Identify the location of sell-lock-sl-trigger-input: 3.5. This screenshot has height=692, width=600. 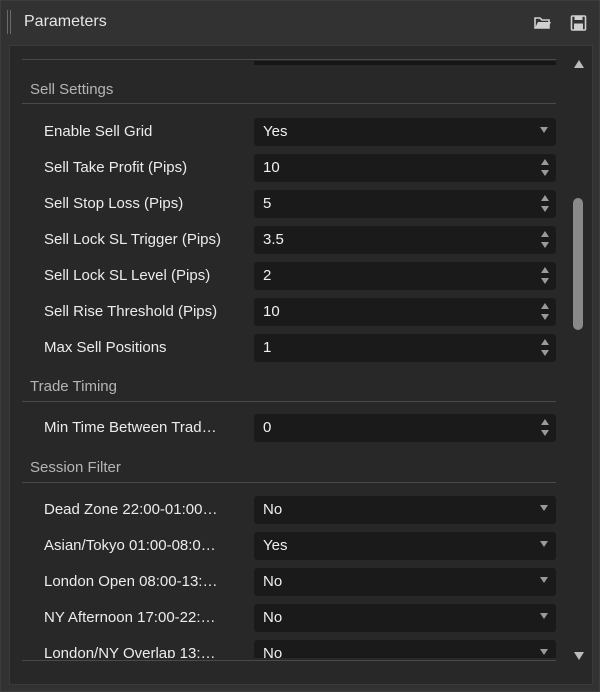
(405, 240).